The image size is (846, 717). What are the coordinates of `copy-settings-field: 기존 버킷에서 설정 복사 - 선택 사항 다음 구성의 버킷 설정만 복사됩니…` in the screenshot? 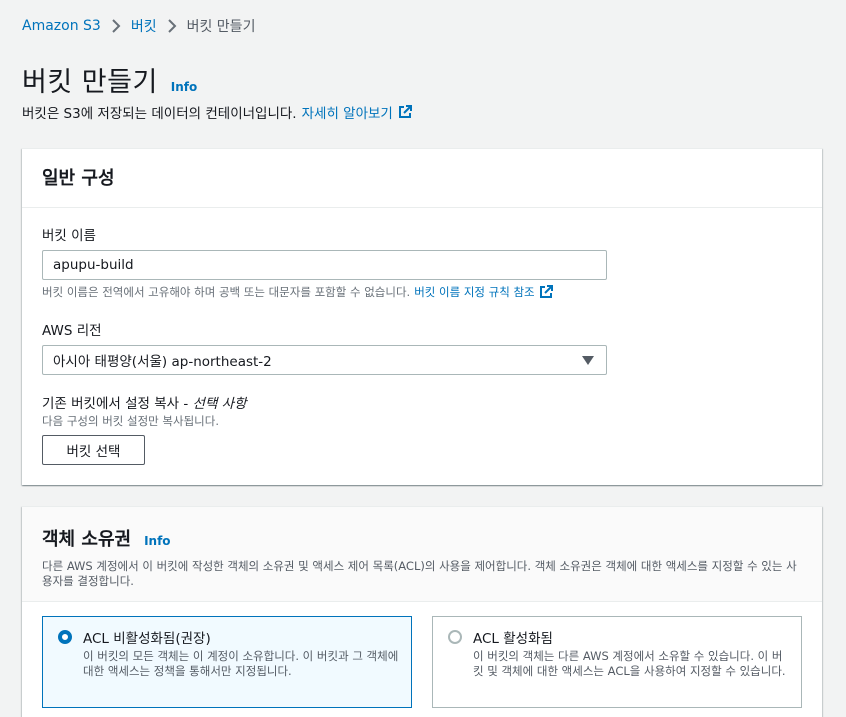 It's located at (144, 428).